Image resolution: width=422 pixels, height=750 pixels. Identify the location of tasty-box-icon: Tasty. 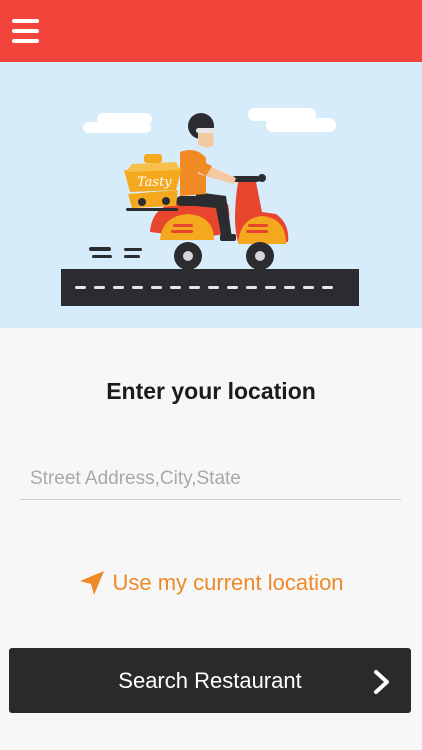
(153, 182).